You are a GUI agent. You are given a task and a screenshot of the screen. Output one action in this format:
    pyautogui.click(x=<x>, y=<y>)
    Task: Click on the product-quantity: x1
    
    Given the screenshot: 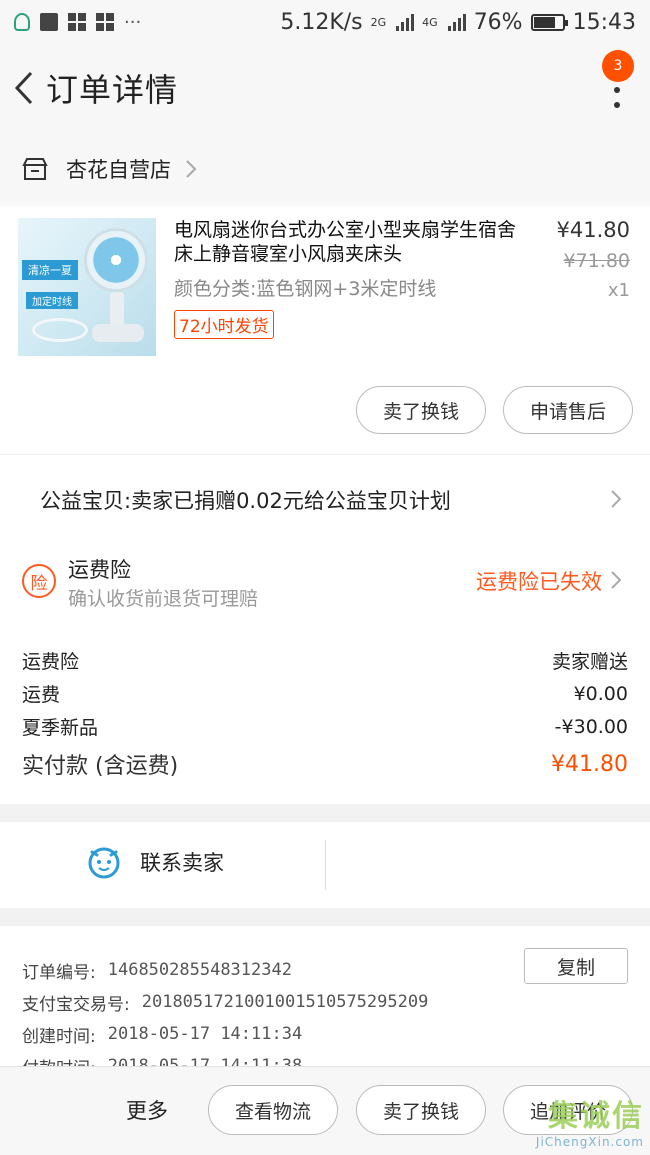 What is the action you would take?
    pyautogui.click(x=618, y=290)
    